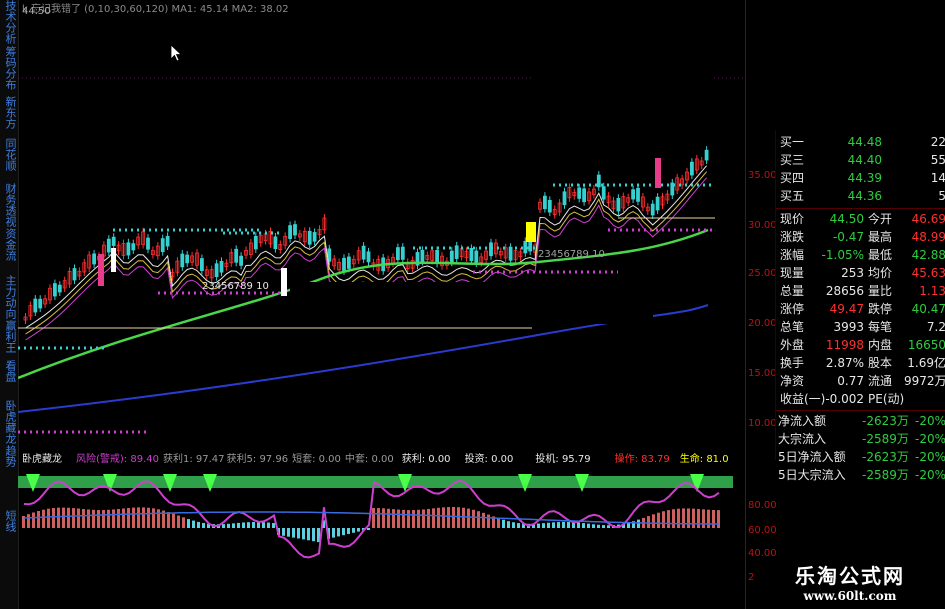 The height and width of the screenshot is (609, 945). Describe the element at coordinates (862, 196) in the screenshot. I see `bid-row: 买五 44.36 5` at that location.